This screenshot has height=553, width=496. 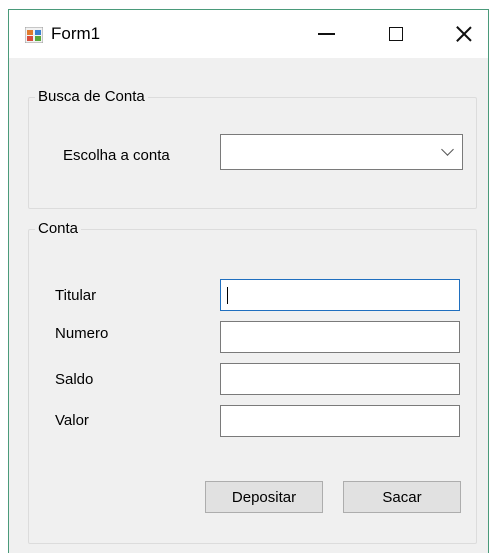 What do you see at coordinates (402, 497) in the screenshot?
I see `sacar-button: Sacar` at bounding box center [402, 497].